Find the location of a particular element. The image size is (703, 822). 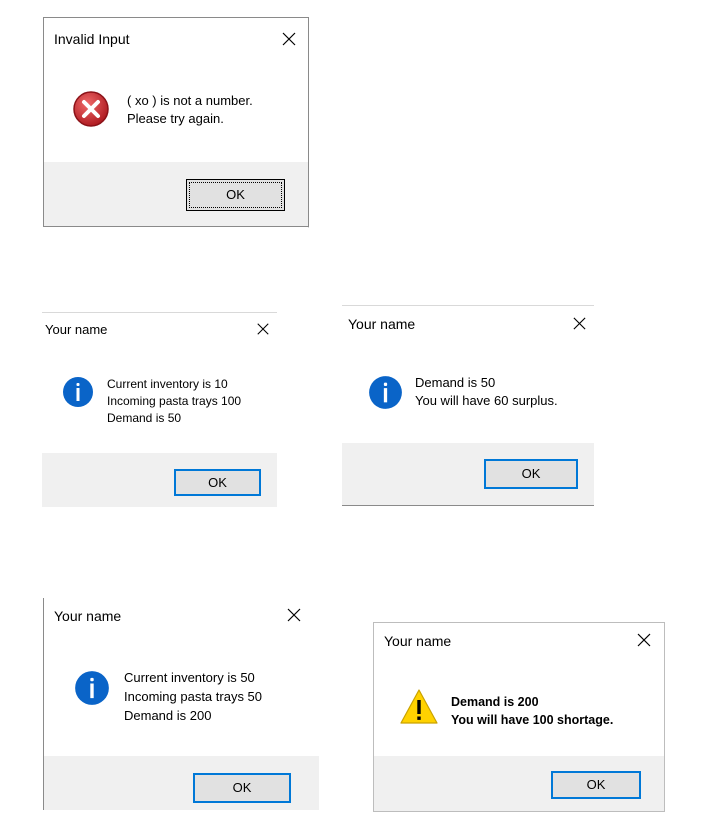

message-line: Incoming pasta trays 100 is located at coordinates (174, 401).